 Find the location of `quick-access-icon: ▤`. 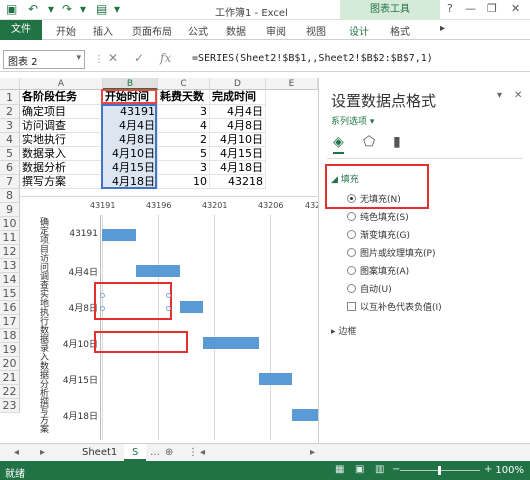

quick-access-icon: ▤ is located at coordinates (101, 9).